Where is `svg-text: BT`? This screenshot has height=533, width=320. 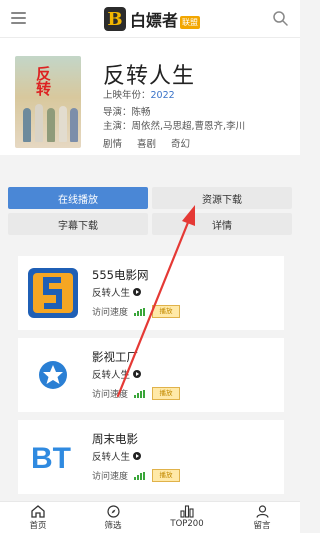
svg-text: BT is located at coordinates (51, 458).